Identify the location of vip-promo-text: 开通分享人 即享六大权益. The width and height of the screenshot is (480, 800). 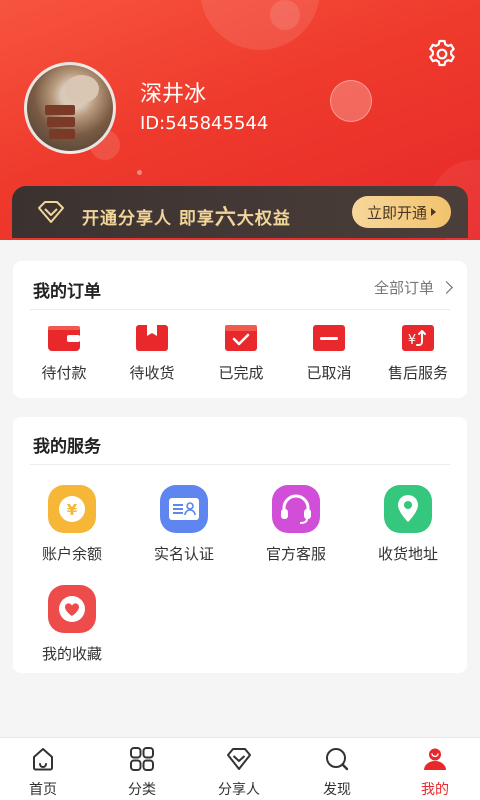
(186, 216).